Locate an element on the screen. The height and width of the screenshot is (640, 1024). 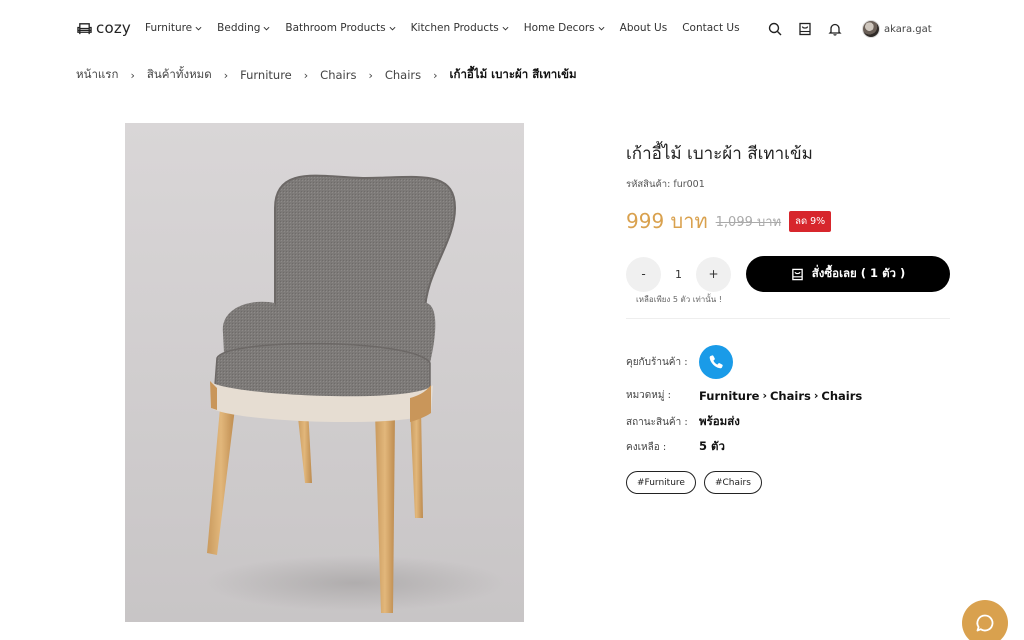
discount-badge: ลด 9% is located at coordinates (810, 221).